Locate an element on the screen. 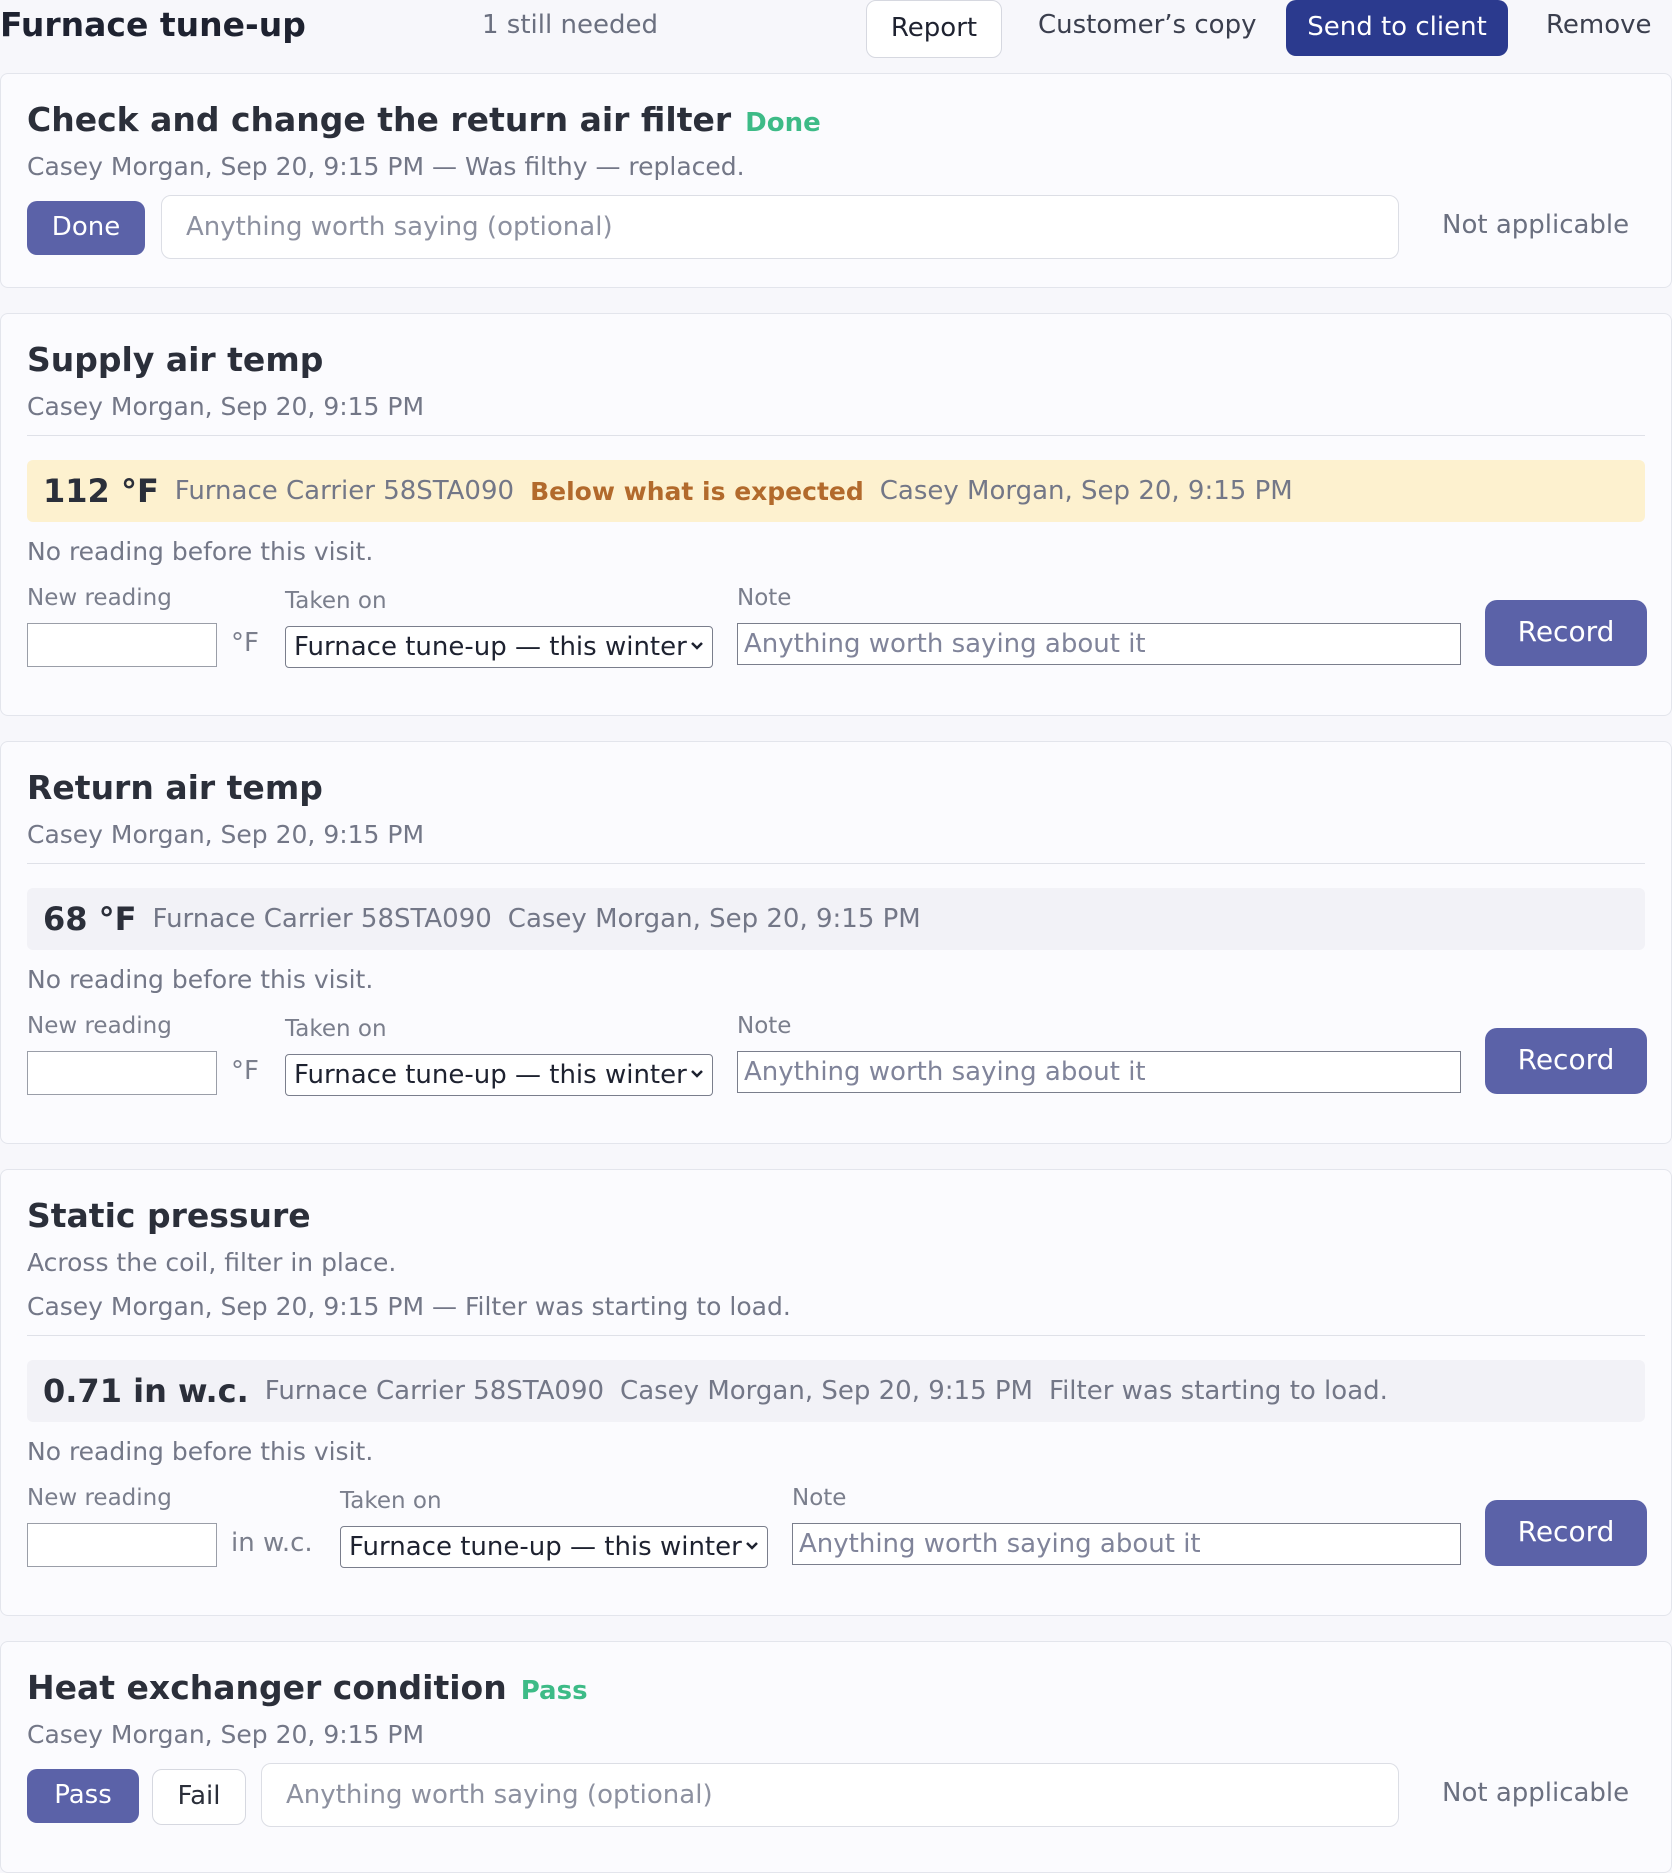 The image size is (1672, 1873). still-needed-count: 1 still needed is located at coordinates (570, 25).